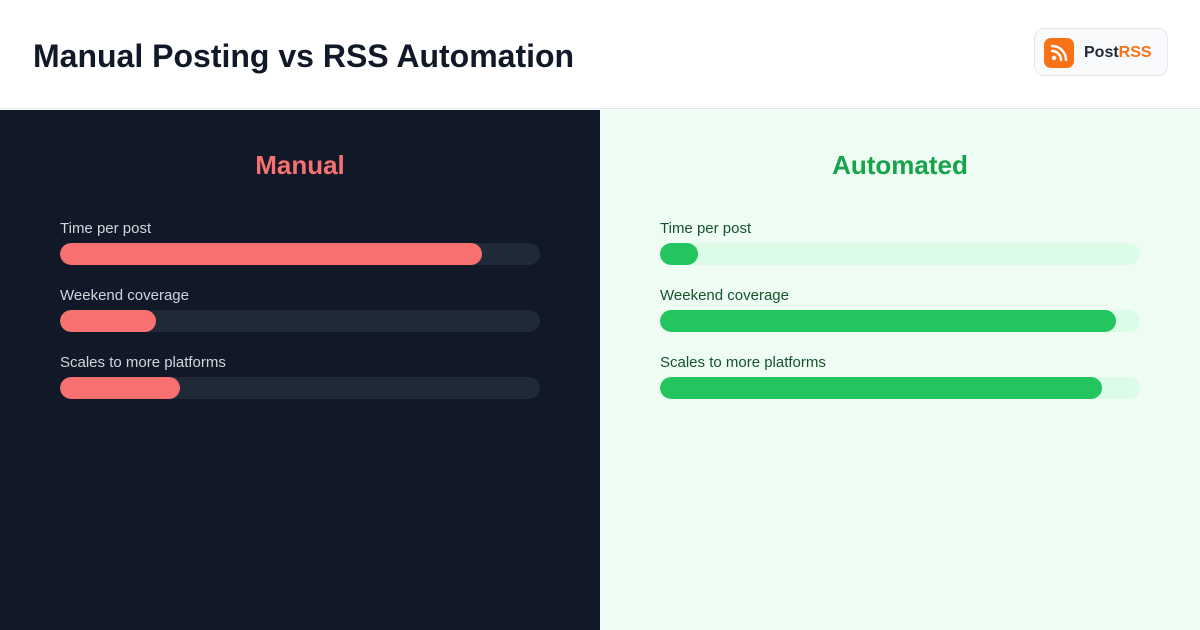  I want to click on auto-metric-time-per-post: Time per post, so click(900, 246).